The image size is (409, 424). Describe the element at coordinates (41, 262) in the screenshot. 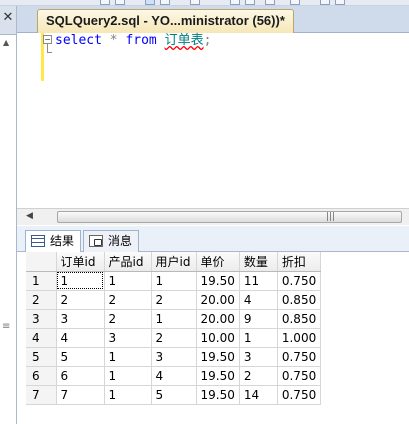

I see `grid-corner` at that location.